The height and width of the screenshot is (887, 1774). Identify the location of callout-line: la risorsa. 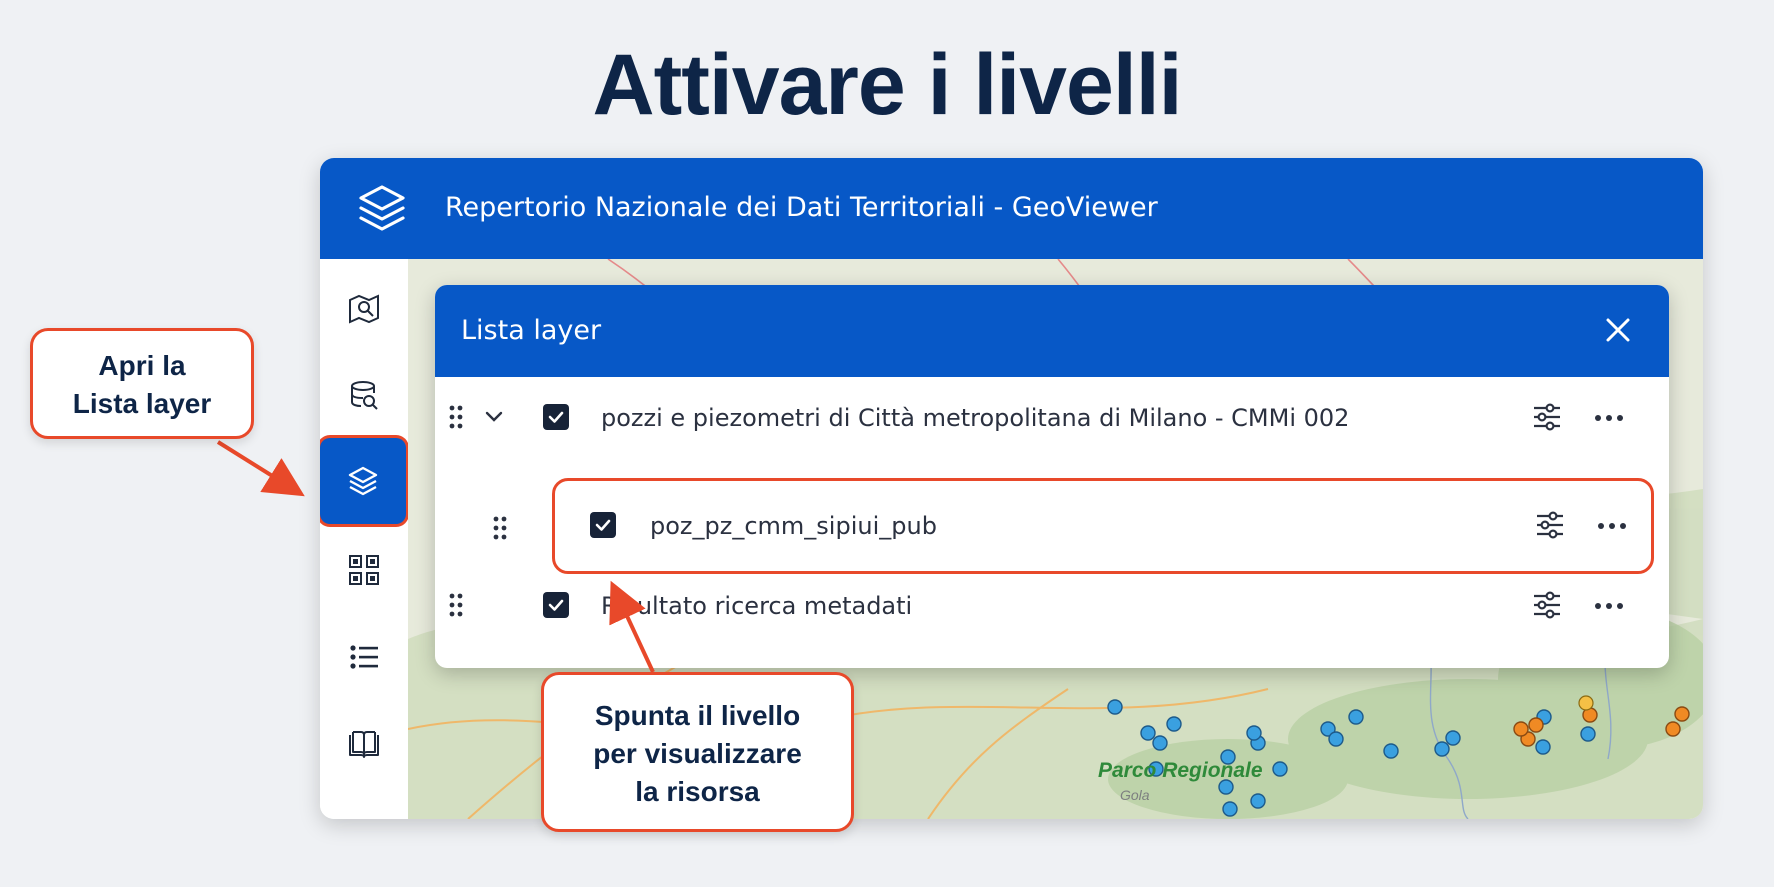
(697, 791).